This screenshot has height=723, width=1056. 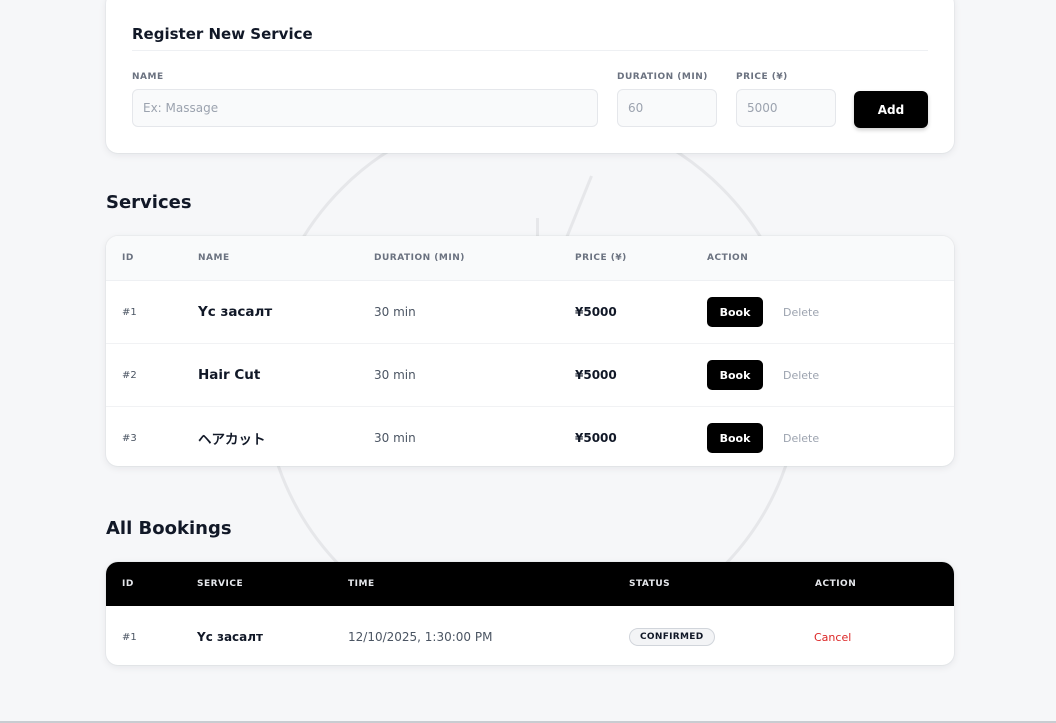 What do you see at coordinates (286, 375) in the screenshot?
I see `service-name: Hair Cut` at bounding box center [286, 375].